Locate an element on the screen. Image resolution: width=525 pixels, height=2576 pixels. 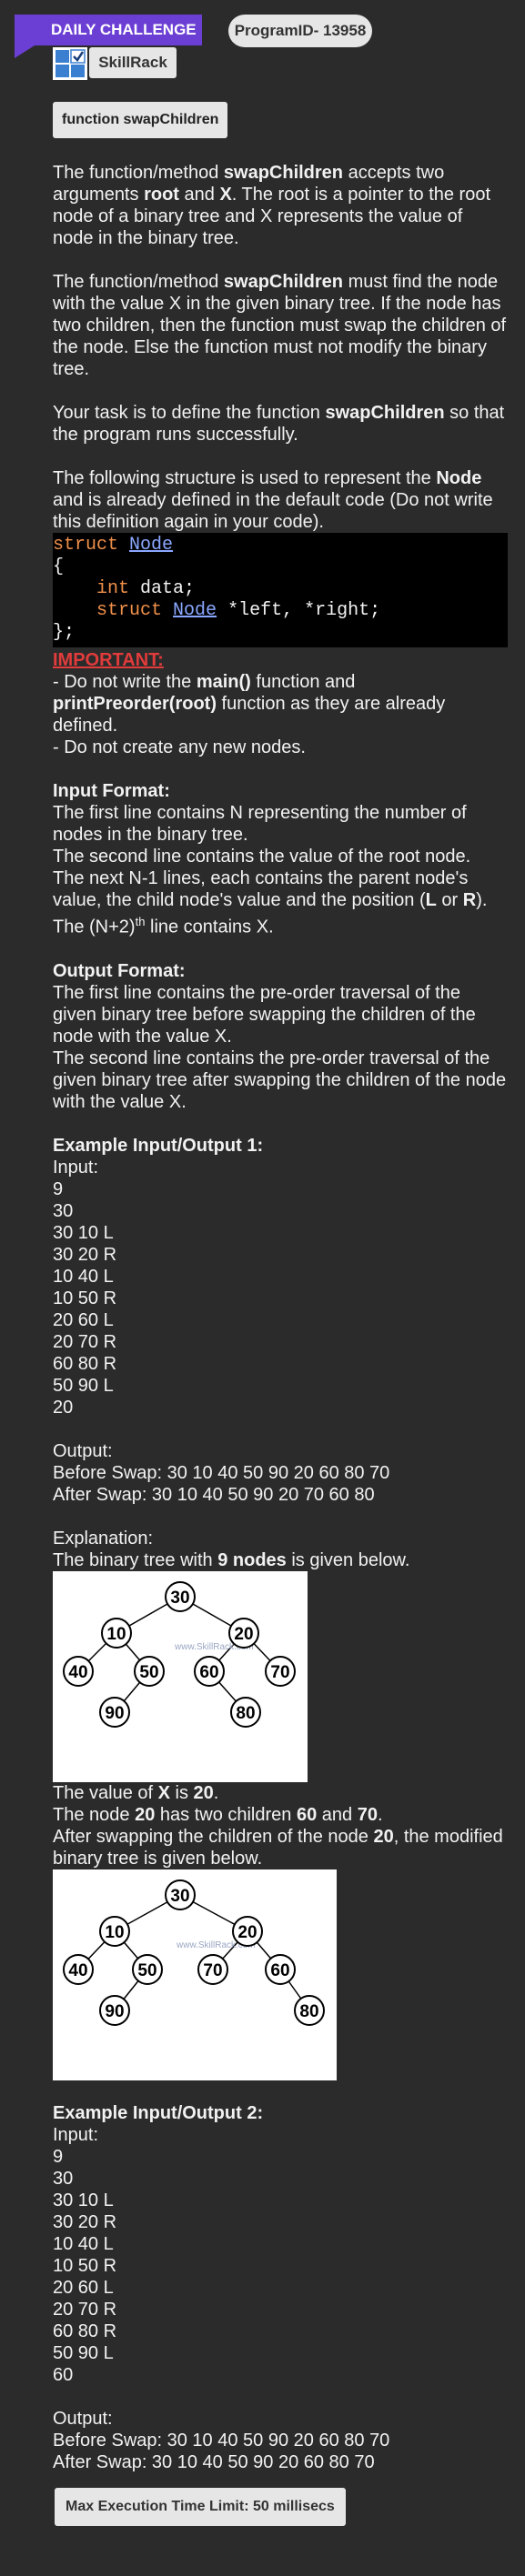
tree1-node: 60 is located at coordinates (209, 1671).